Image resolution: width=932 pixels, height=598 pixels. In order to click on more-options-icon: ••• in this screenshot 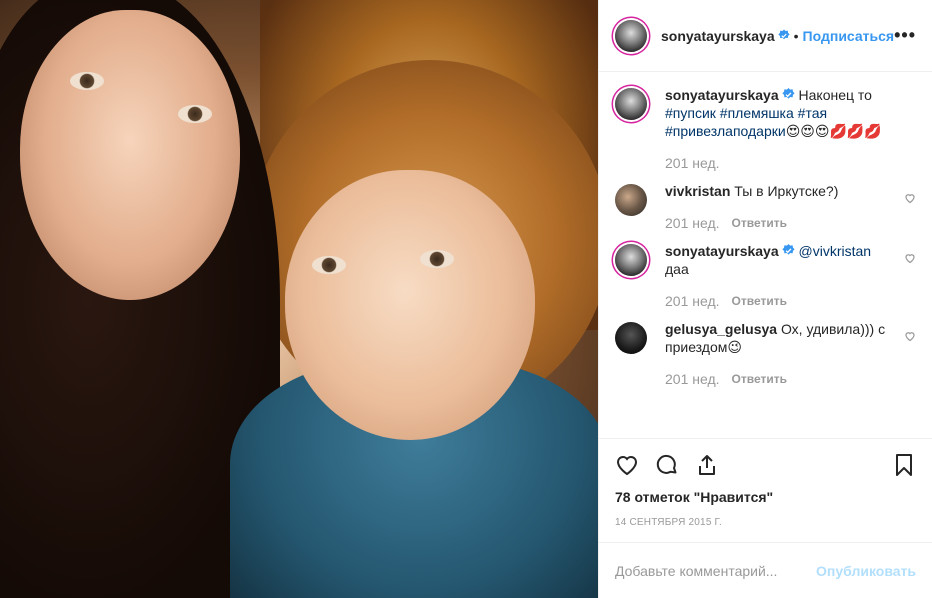, I will do `click(905, 35)`.